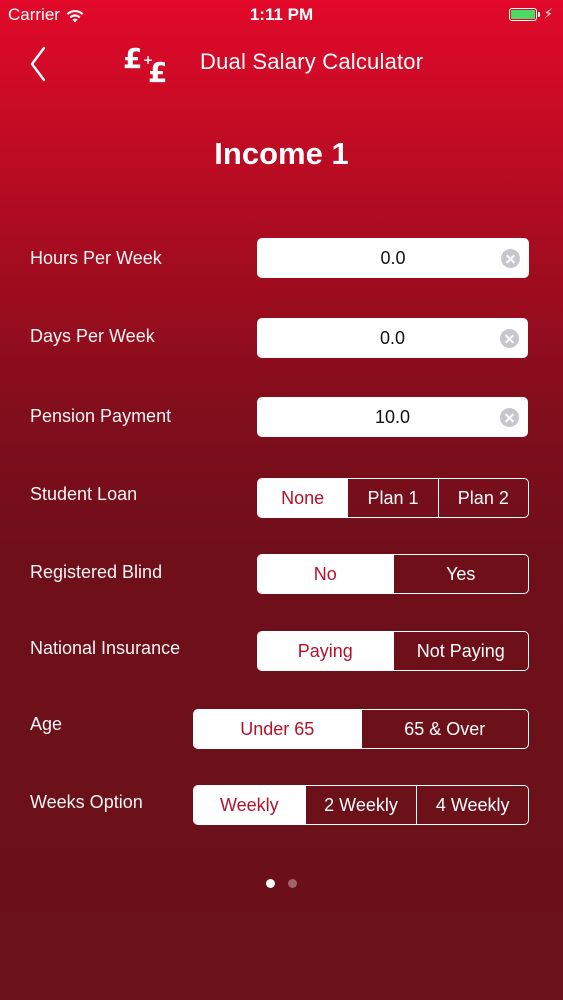 The image size is (563, 1000). I want to click on status-time: 1:11 PM, so click(281, 14).